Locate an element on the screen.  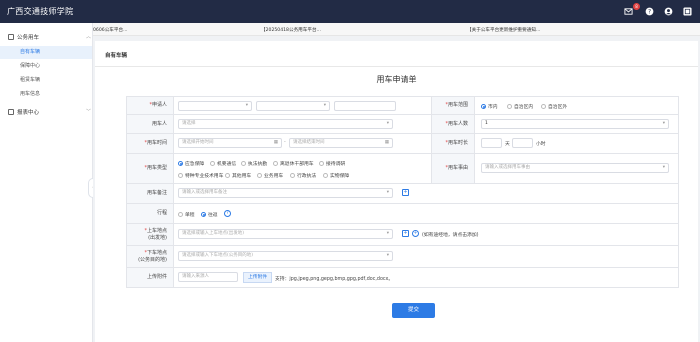
reason-select: 请输入或选择用车事由 ▾ is located at coordinates (575, 168).